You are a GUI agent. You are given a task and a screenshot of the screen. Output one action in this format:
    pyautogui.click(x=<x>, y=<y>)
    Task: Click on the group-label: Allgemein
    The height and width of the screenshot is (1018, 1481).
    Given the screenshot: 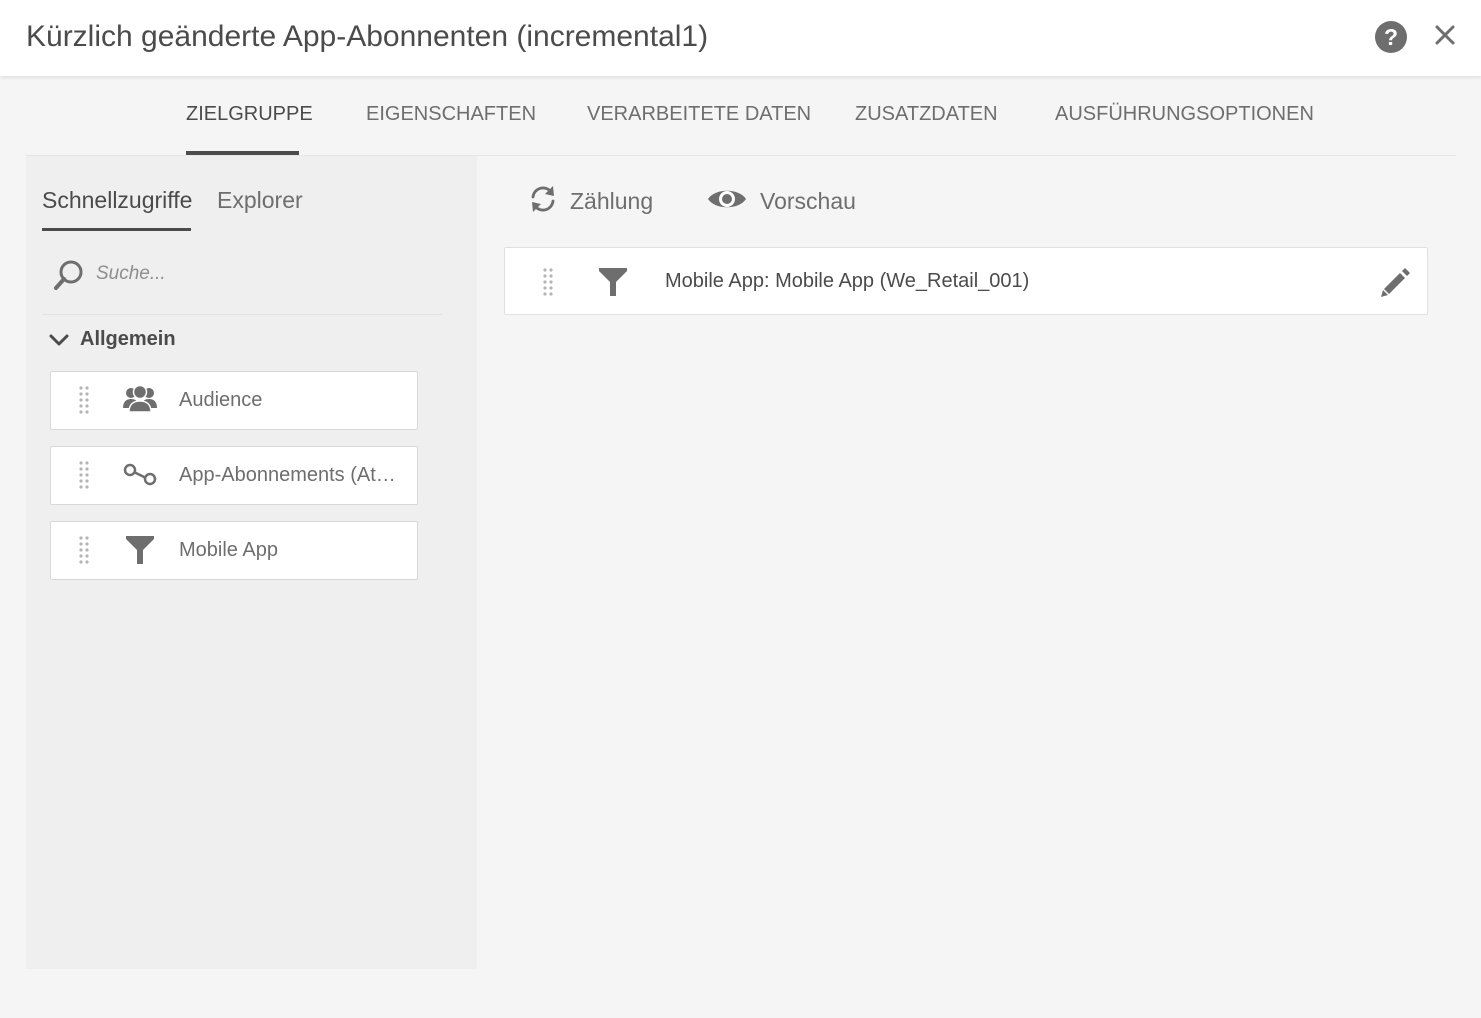 What is the action you would take?
    pyautogui.click(x=128, y=339)
    